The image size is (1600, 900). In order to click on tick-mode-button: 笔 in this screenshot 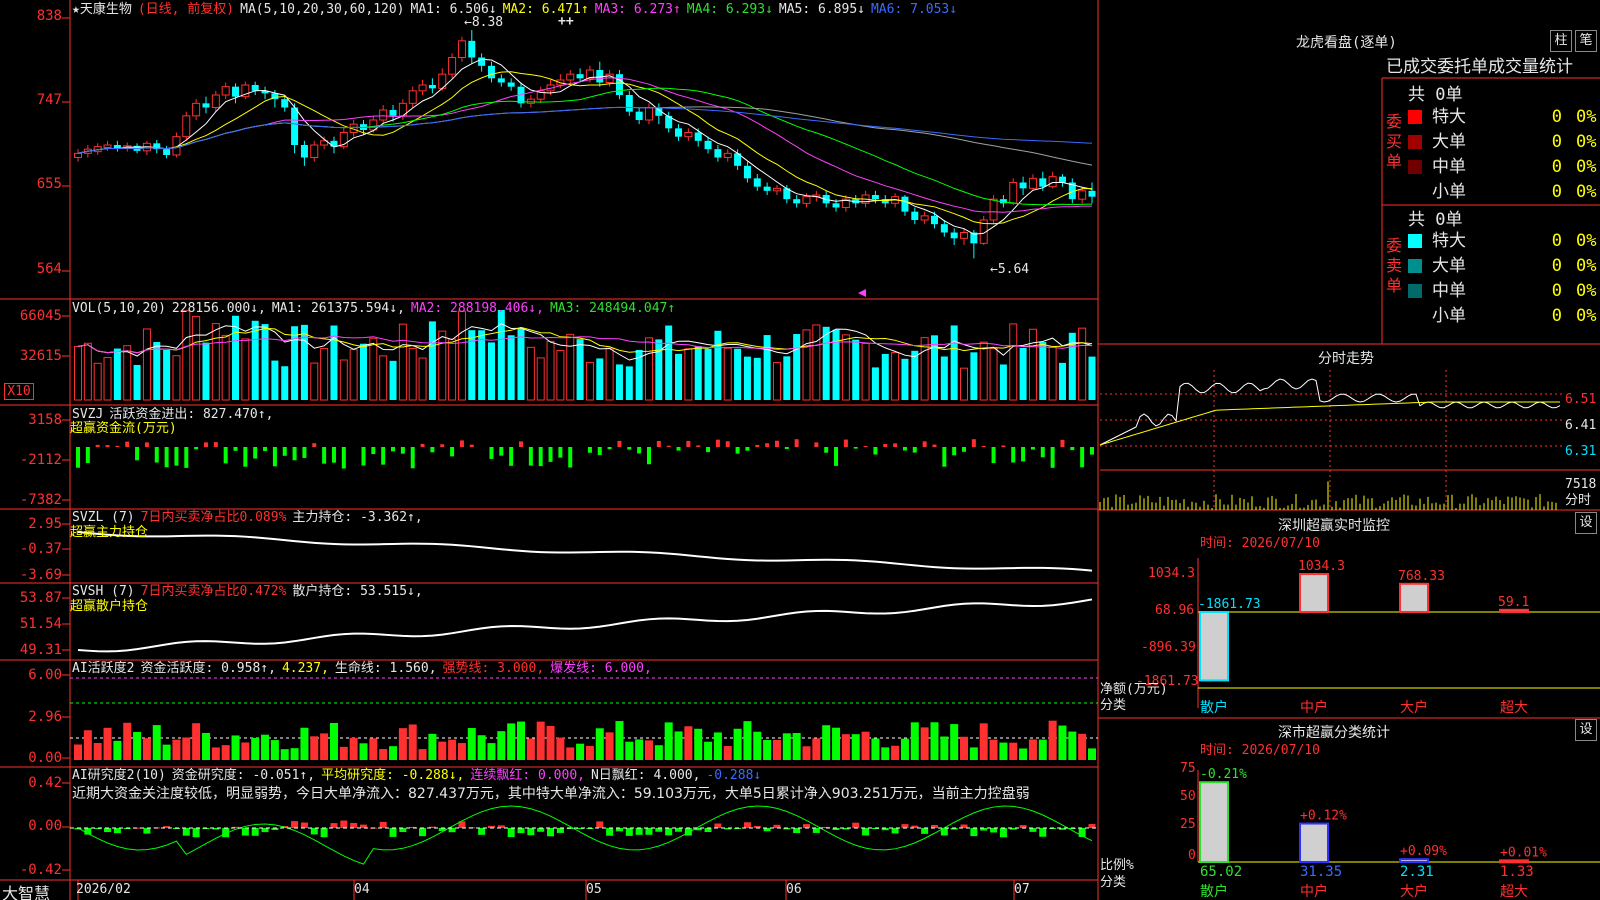, I will do `click(1586, 41)`.